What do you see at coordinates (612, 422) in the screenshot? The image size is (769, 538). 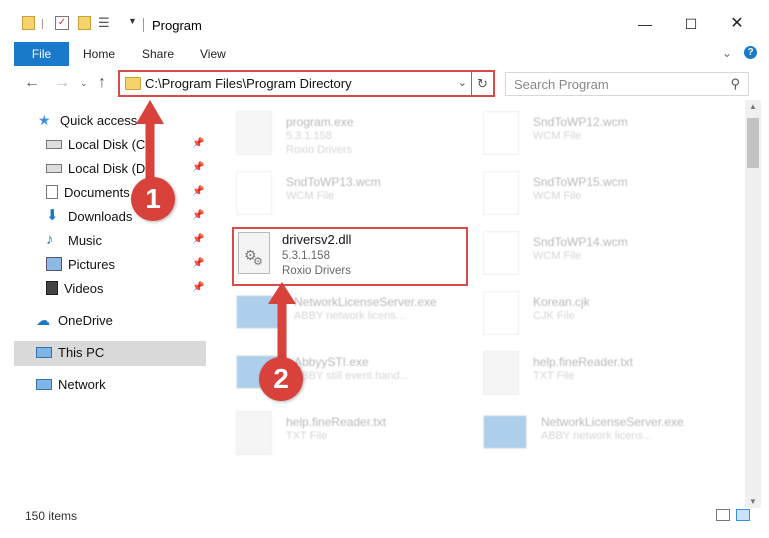 I see `file-name: NetworkLicenseServer.exe` at bounding box center [612, 422].